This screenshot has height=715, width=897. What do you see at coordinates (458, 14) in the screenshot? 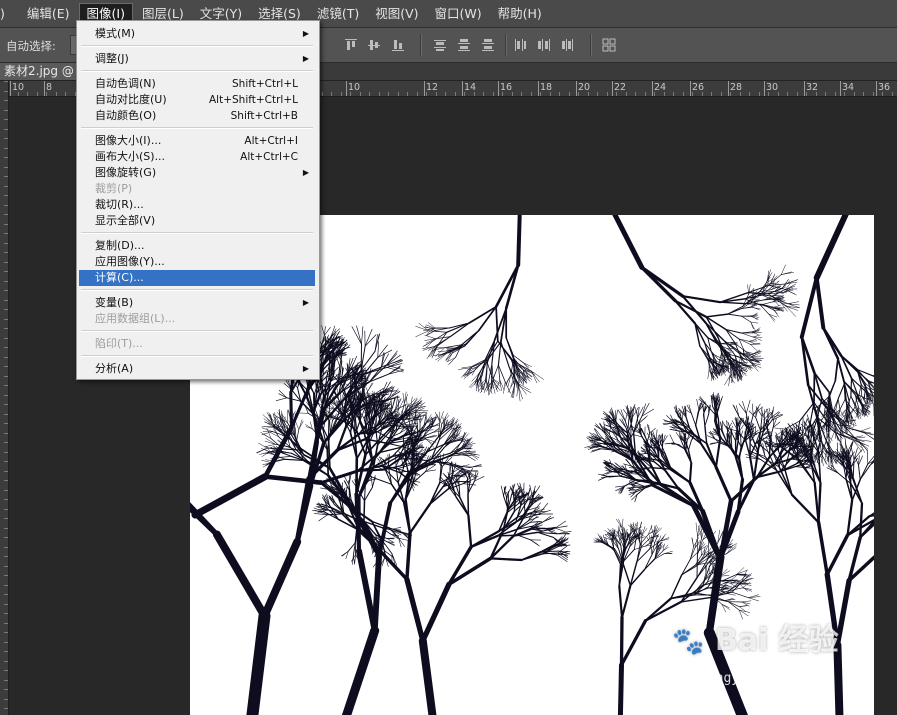
I see `menu-window: 窗口(W)` at bounding box center [458, 14].